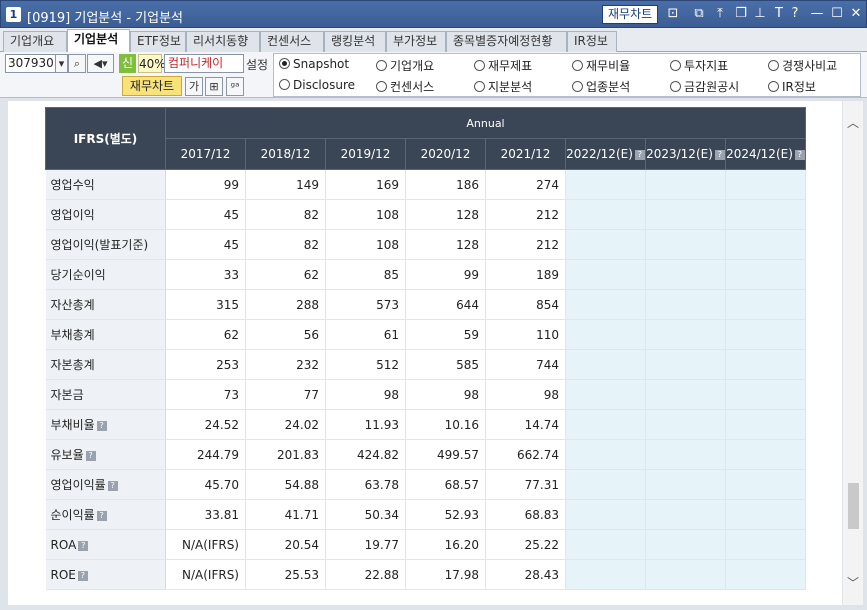  What do you see at coordinates (792, 86) in the screenshot?
I see `radio-ir-info: IR정보` at bounding box center [792, 86].